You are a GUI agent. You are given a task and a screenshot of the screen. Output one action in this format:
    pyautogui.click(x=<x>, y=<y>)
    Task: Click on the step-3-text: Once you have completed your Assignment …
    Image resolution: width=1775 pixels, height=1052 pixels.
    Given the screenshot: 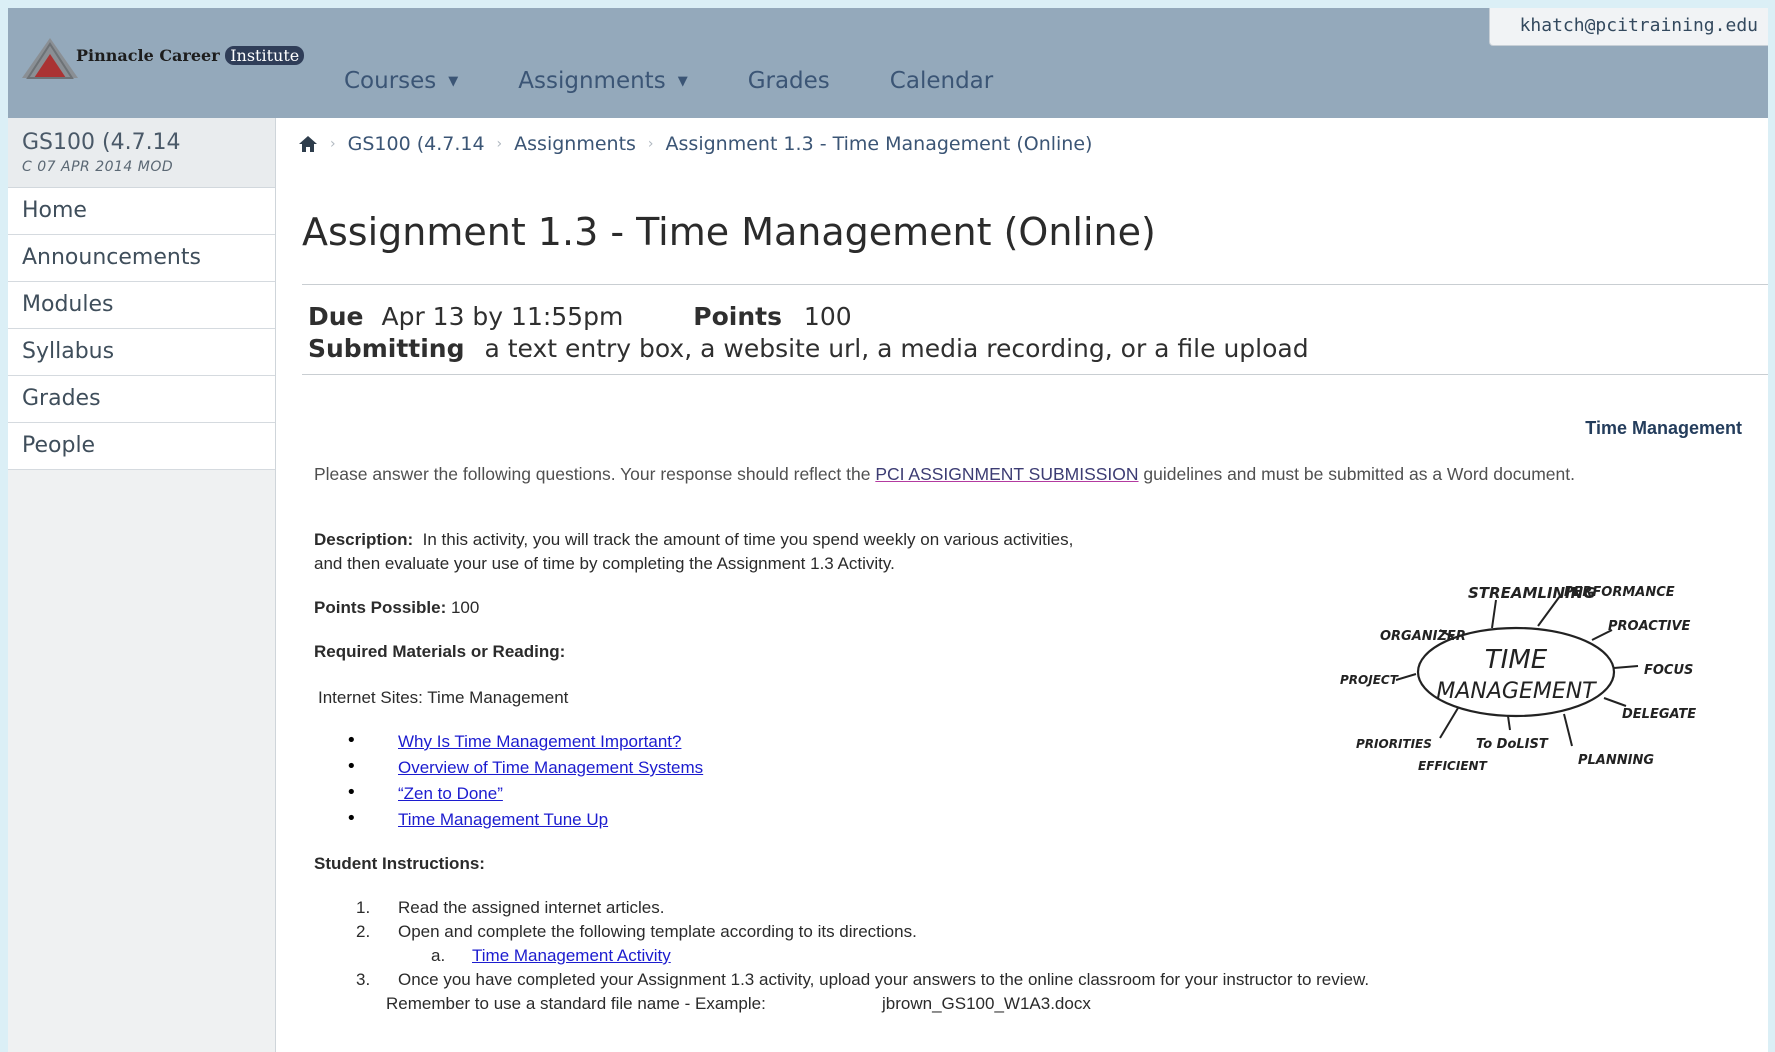 What is the action you would take?
    pyautogui.click(x=884, y=979)
    